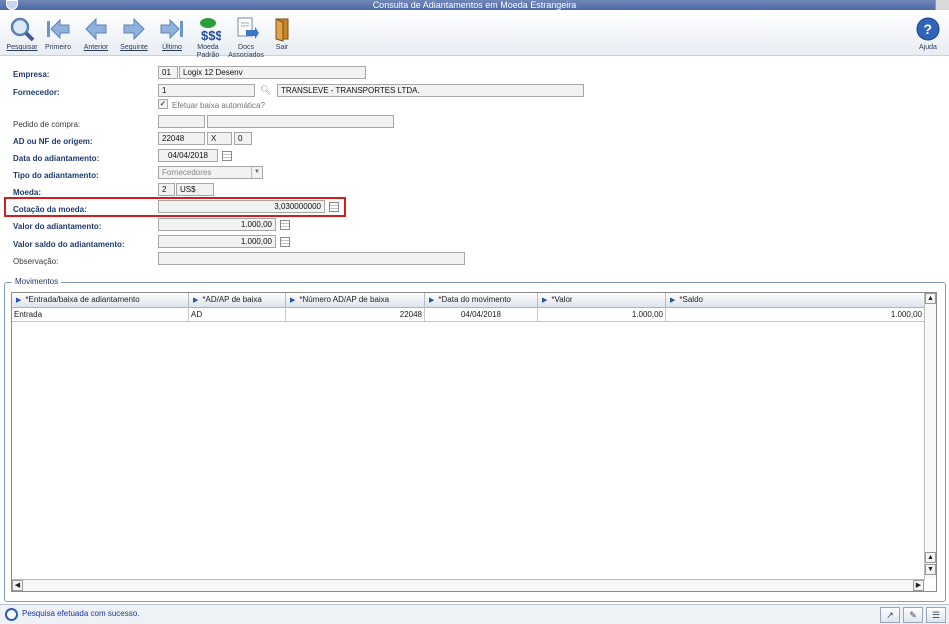 The height and width of the screenshot is (624, 949). I want to click on next-arrow-icon, so click(134, 29).